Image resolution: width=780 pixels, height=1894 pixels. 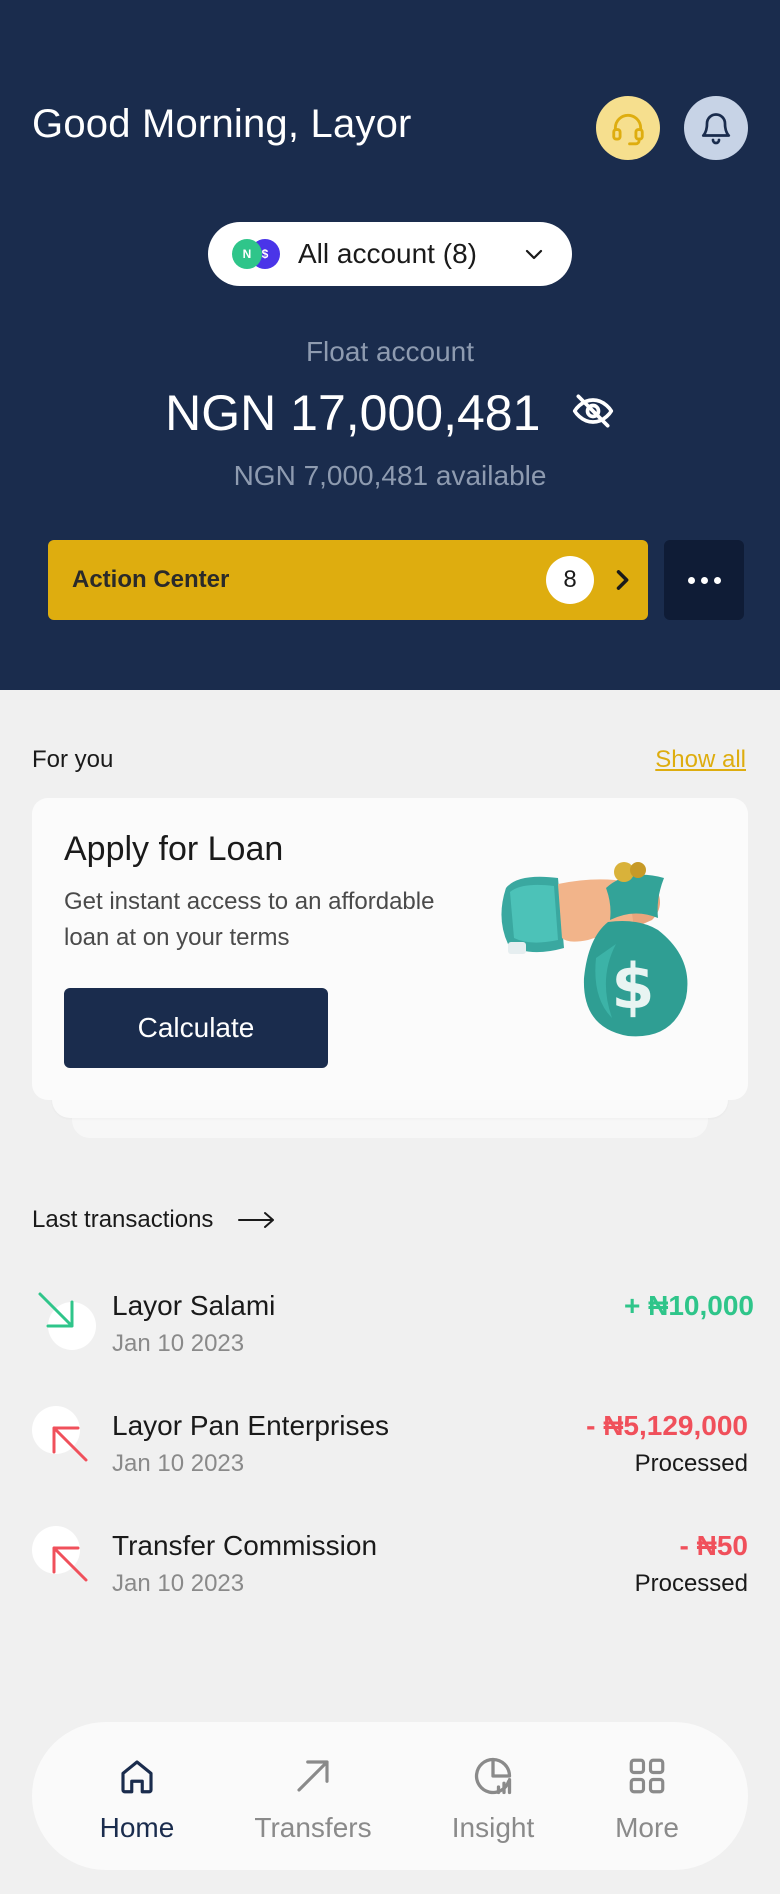 What do you see at coordinates (689, 1305) in the screenshot?
I see `transaction-amount: + ₦10,000` at bounding box center [689, 1305].